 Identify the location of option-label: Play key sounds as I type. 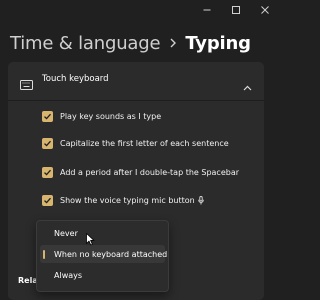
(111, 116).